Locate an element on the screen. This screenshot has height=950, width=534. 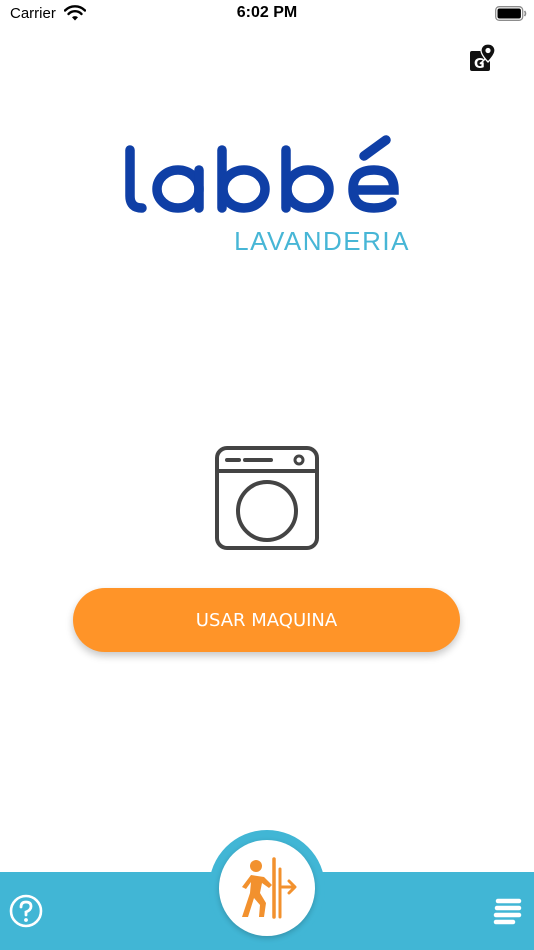
time-label: 6:02 PM is located at coordinates (267, 12).